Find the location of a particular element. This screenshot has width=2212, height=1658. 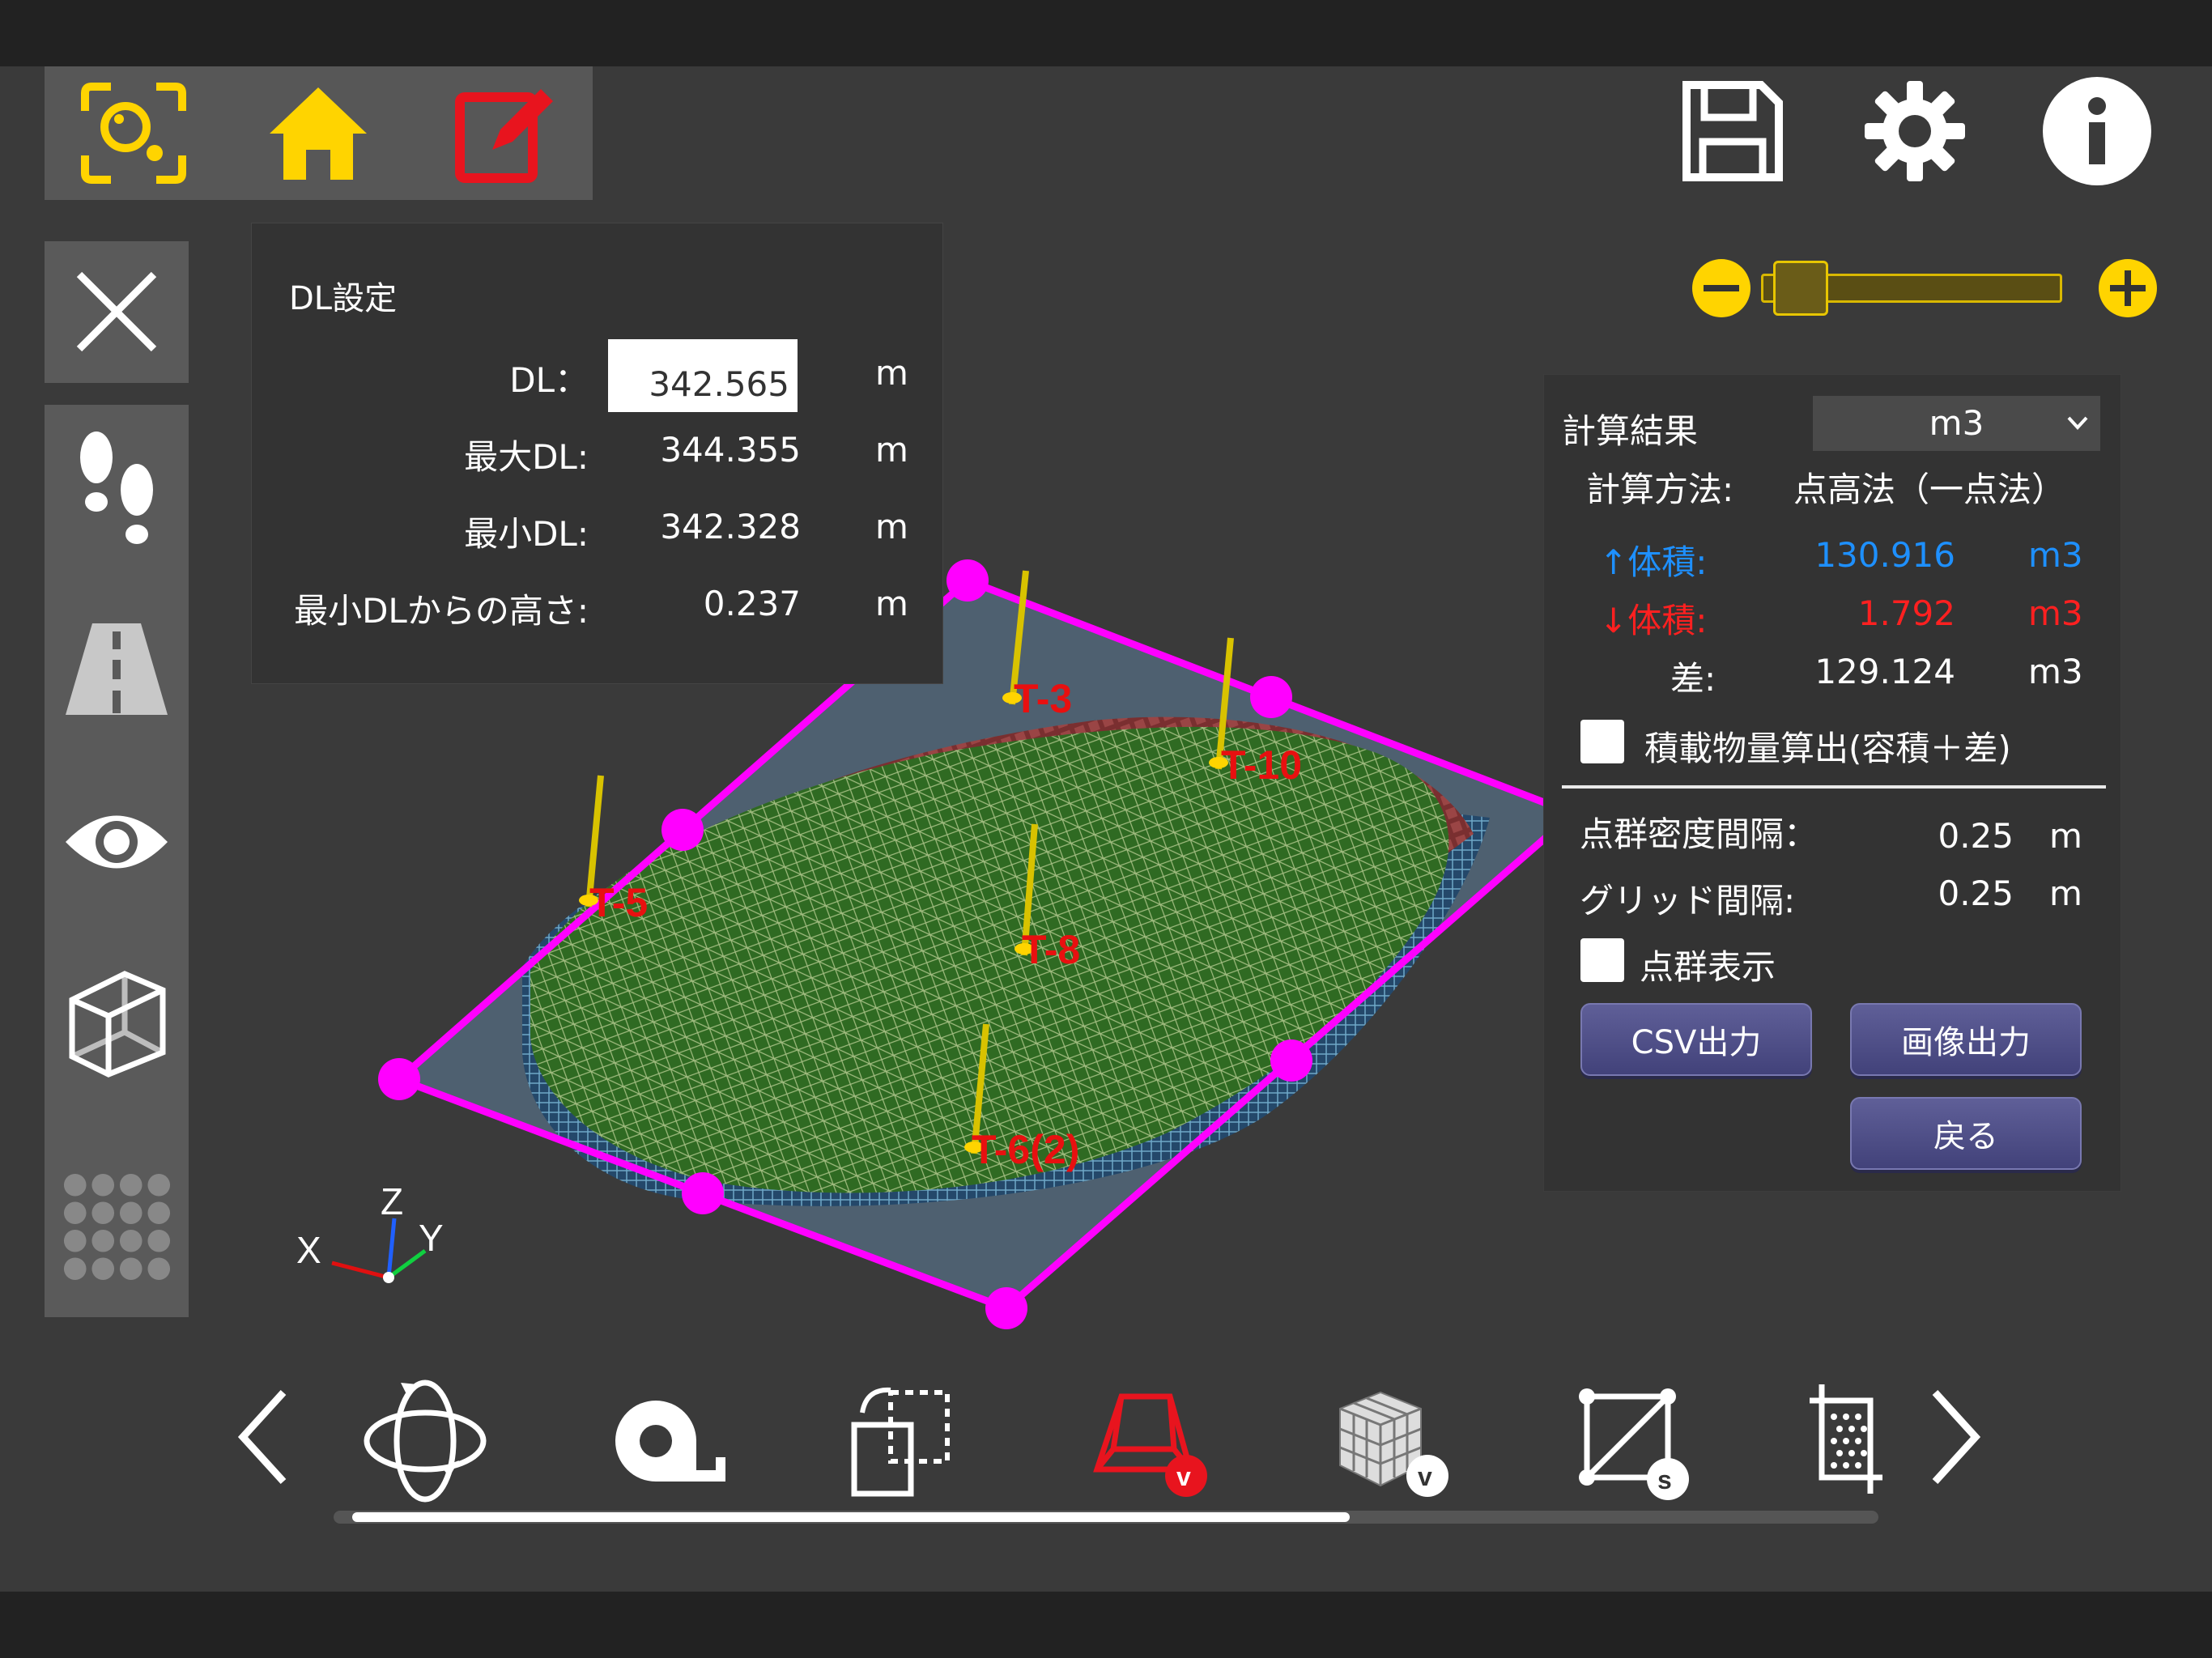

grid-unit: m is located at coordinates (2065, 893).